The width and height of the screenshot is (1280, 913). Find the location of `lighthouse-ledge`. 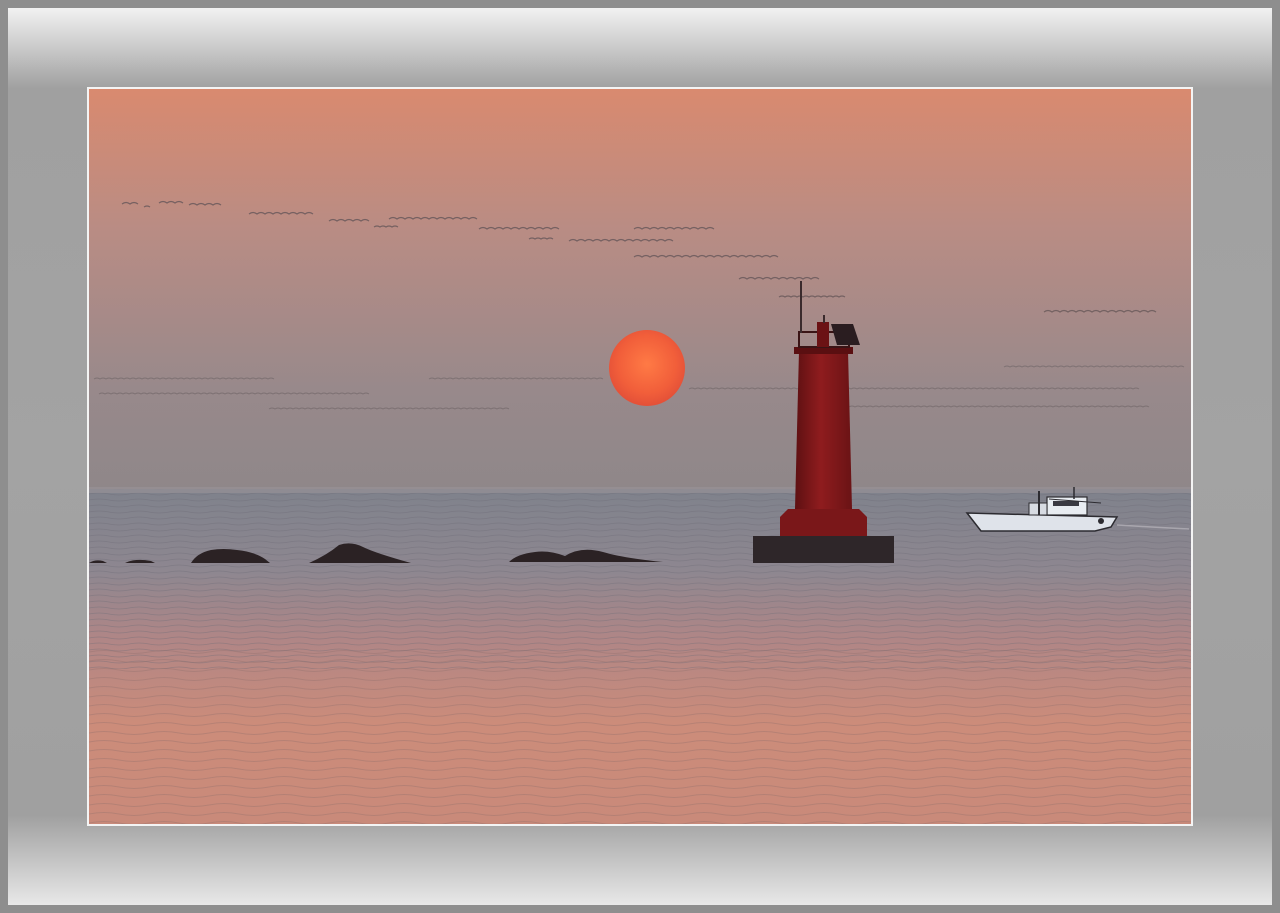

lighthouse-ledge is located at coordinates (823, 350).